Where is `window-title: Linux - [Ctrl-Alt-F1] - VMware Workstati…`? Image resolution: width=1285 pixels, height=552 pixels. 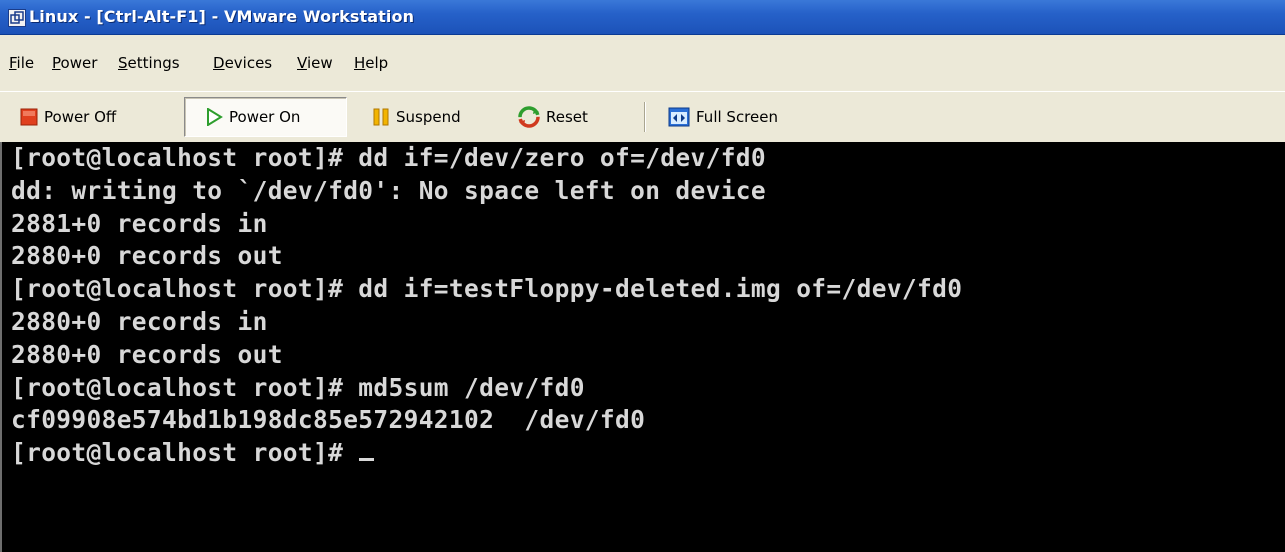 window-title: Linux - [Ctrl-Alt-F1] - VMware Workstati… is located at coordinates (222, 16).